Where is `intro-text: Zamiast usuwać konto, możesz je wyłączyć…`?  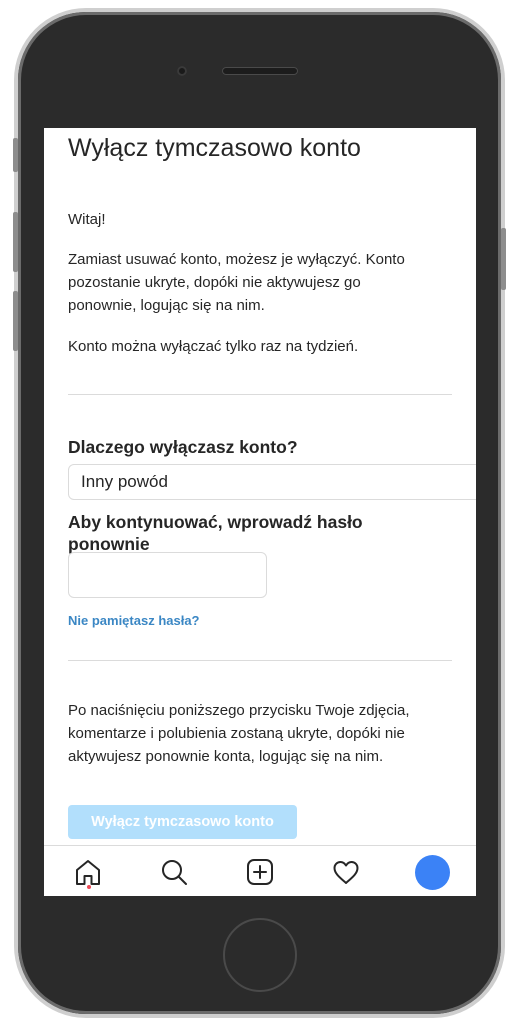 intro-text: Zamiast usuwać konto, możesz je wyłączyć… is located at coordinates (263, 282).